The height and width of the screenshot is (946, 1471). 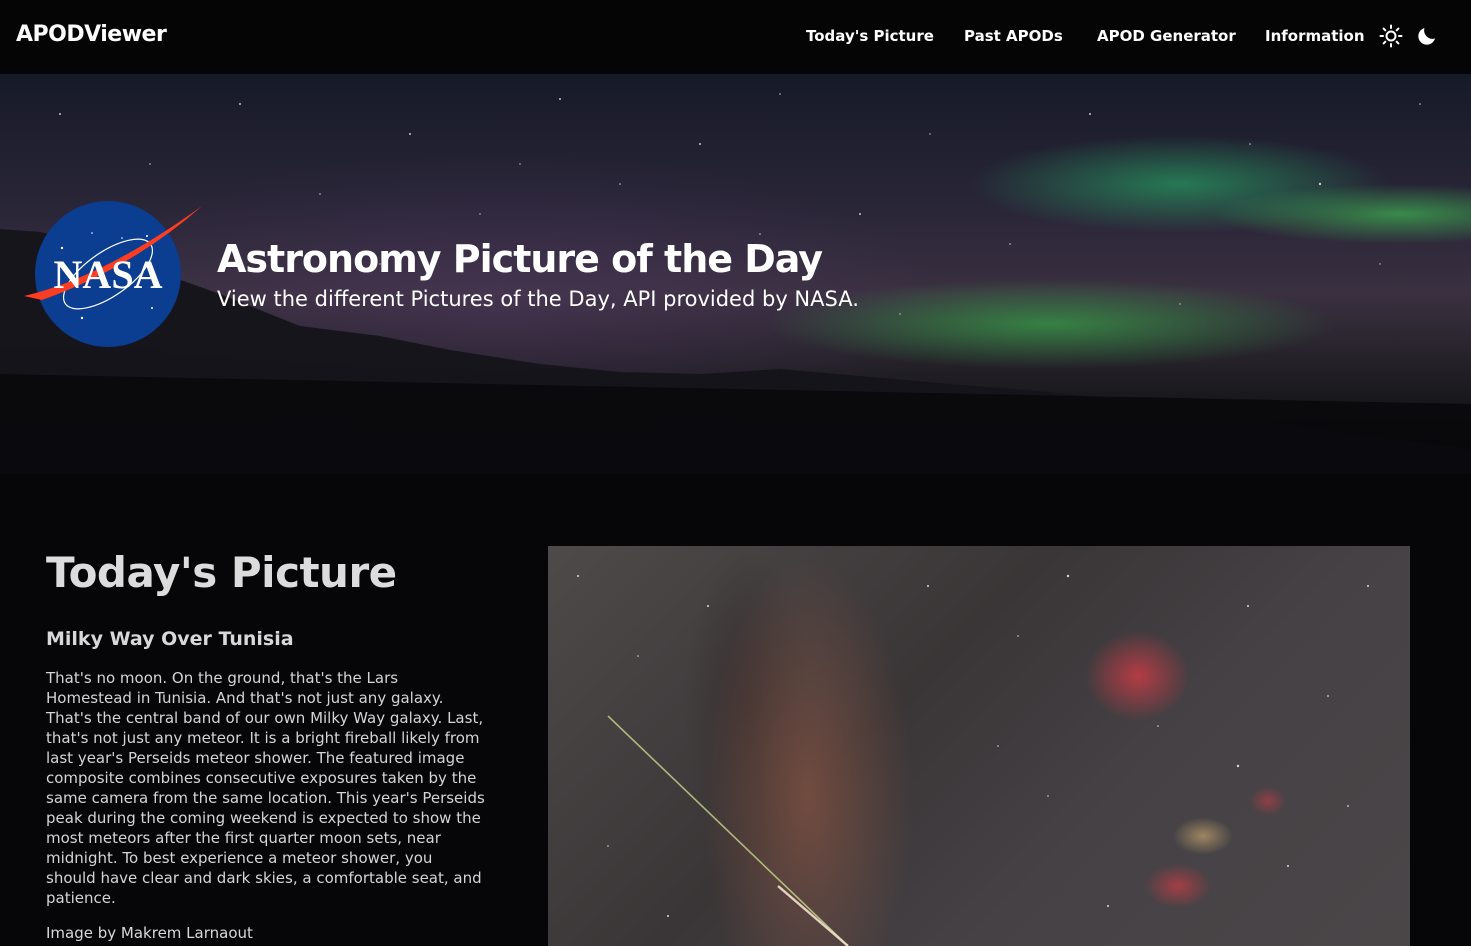 What do you see at coordinates (221, 572) in the screenshot?
I see `section-title: Today's Picture` at bounding box center [221, 572].